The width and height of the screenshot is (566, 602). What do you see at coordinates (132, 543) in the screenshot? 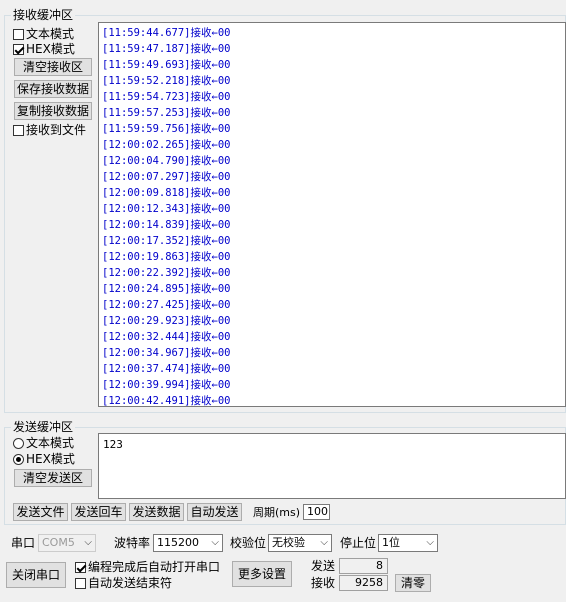
I see `baud-label: 波特率` at bounding box center [132, 543].